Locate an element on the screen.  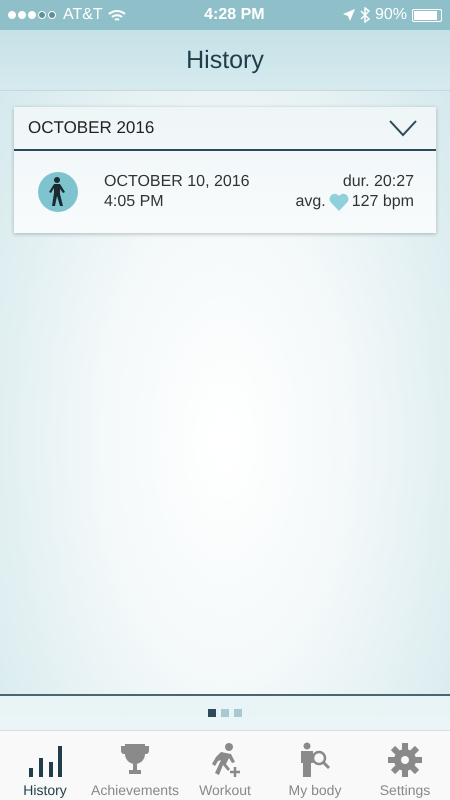
wifi-icon is located at coordinates (117, 15).